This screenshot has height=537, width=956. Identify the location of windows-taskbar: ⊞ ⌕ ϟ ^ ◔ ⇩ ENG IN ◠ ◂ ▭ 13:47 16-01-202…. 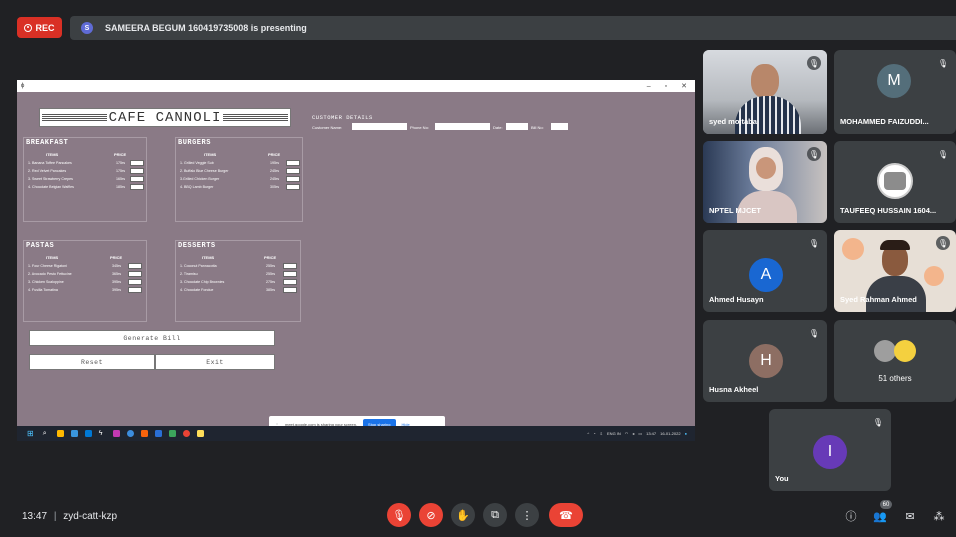
(356, 433).